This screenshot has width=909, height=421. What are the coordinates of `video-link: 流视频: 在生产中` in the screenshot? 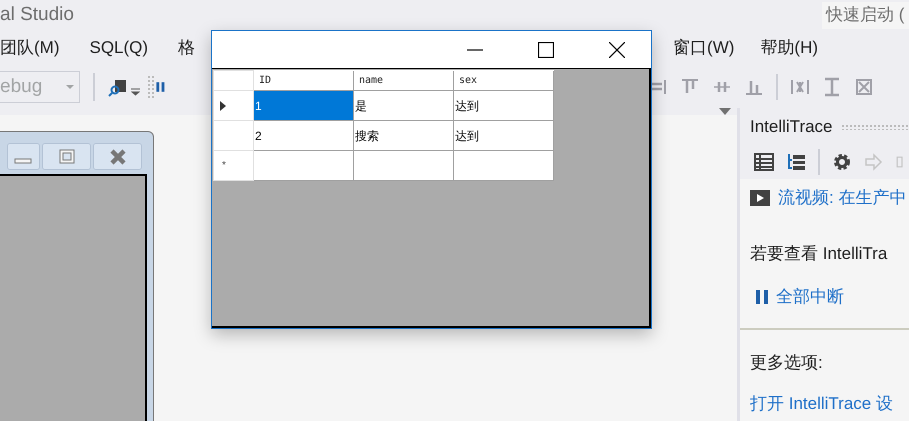 It's located at (842, 197).